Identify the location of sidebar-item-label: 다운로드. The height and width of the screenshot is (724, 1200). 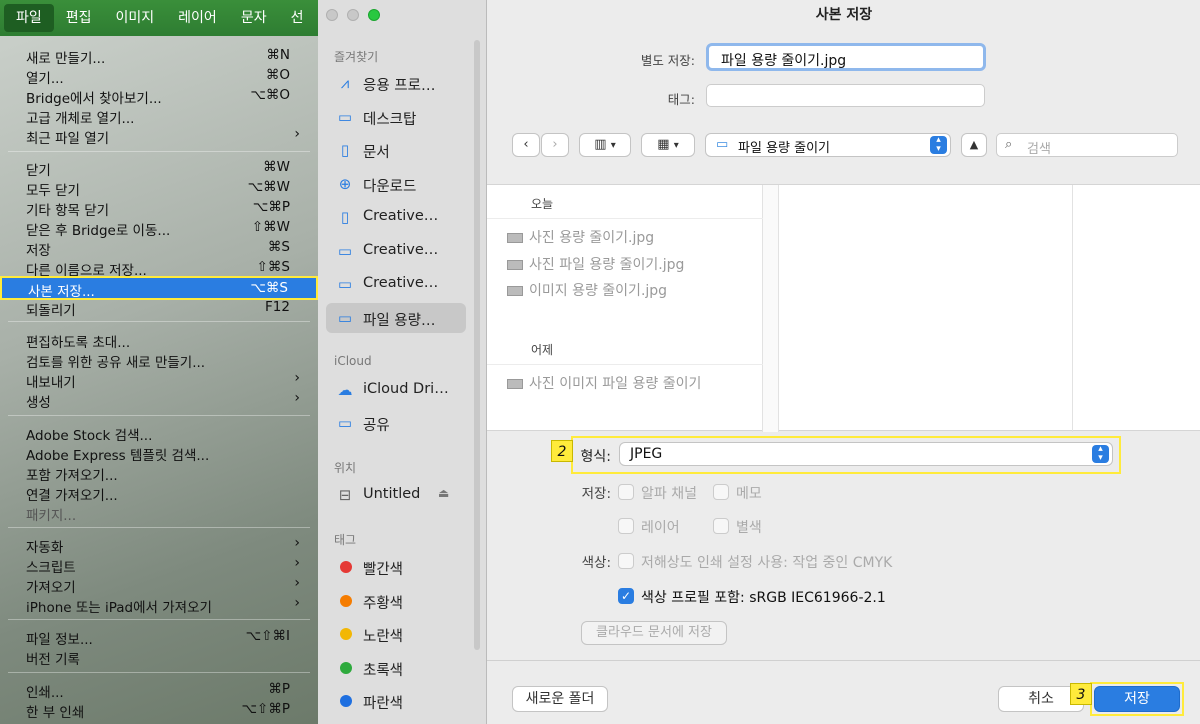
(390, 186).